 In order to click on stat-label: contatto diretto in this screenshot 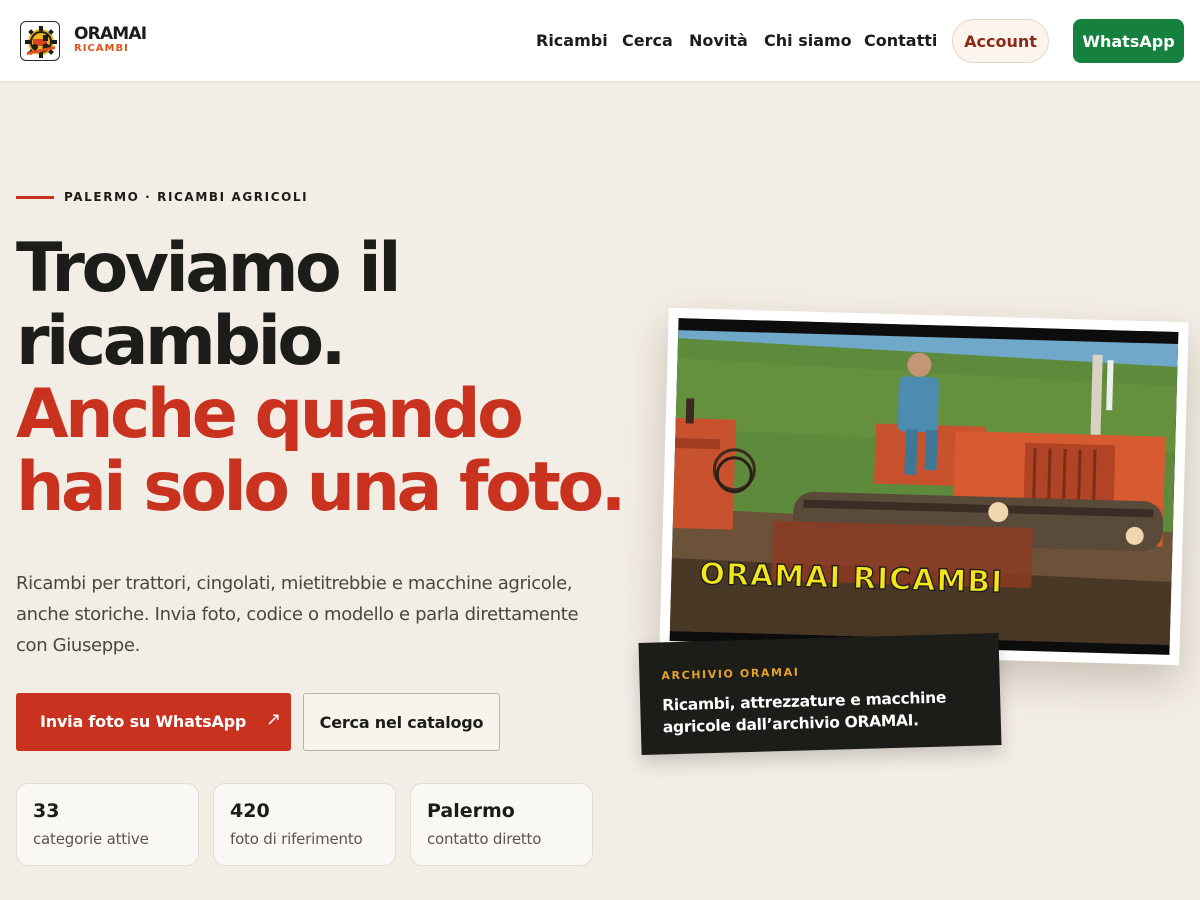, I will do `click(484, 839)`.